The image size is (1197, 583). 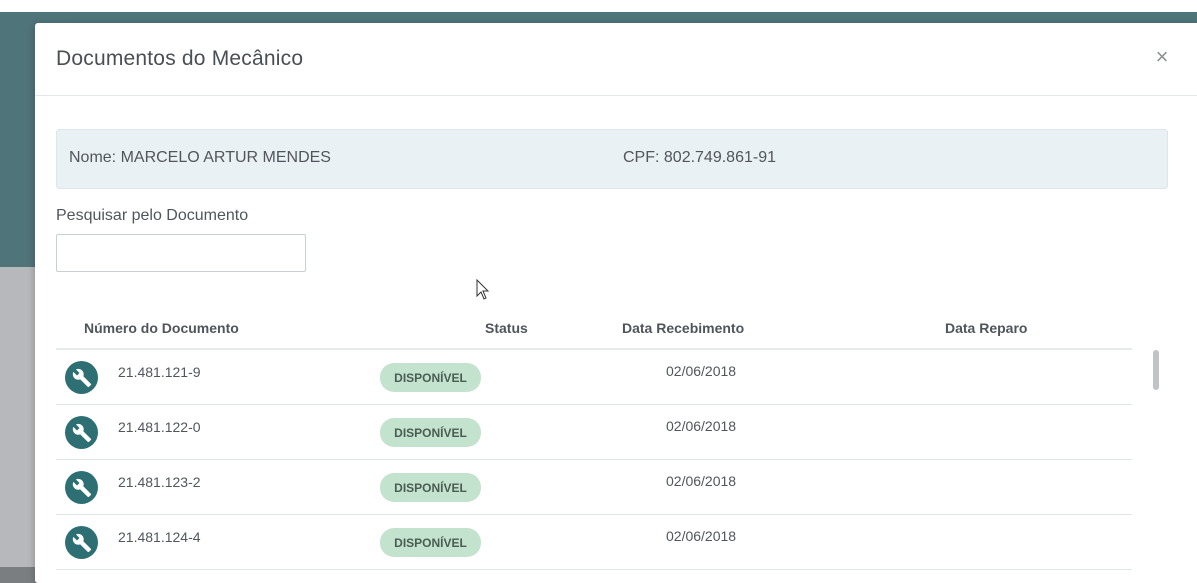 What do you see at coordinates (1156, 370) in the screenshot?
I see `table-scrollbar` at bounding box center [1156, 370].